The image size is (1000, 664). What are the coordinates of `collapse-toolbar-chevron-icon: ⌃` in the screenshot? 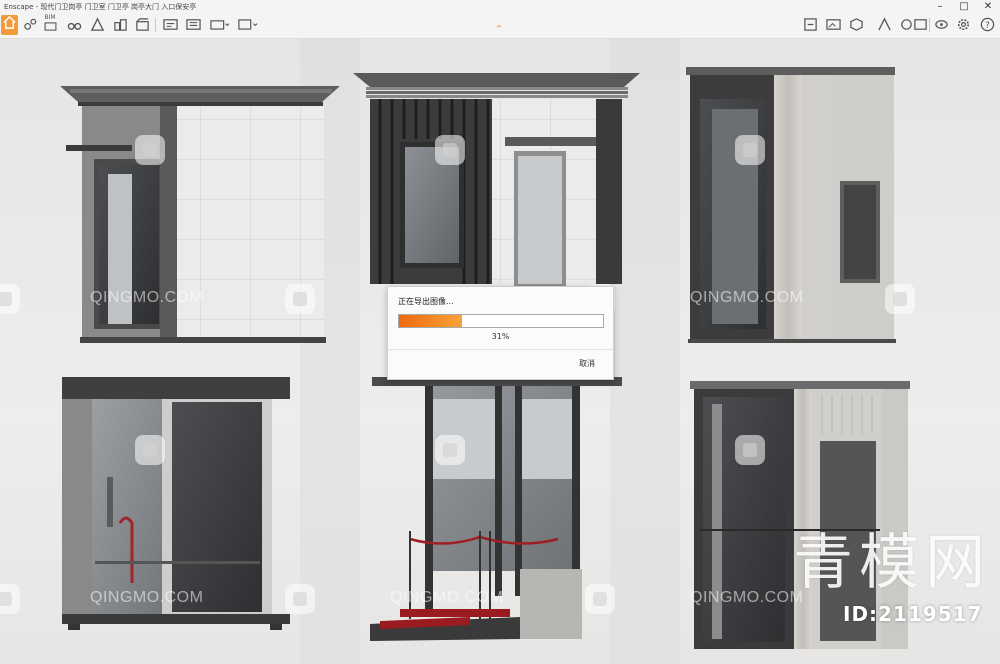 It's located at (499, 29).